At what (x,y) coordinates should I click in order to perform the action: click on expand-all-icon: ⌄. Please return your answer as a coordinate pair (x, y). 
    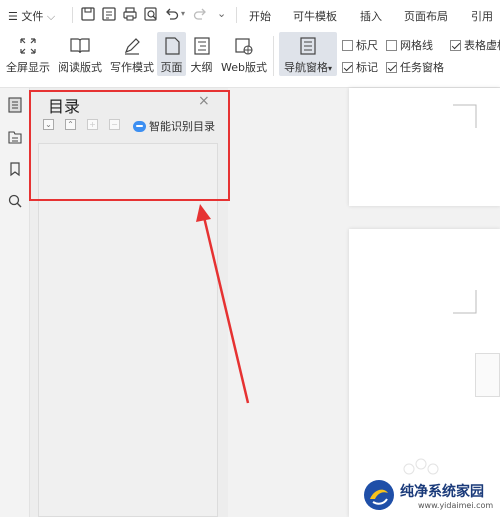
    Looking at the image, I should click on (48, 124).